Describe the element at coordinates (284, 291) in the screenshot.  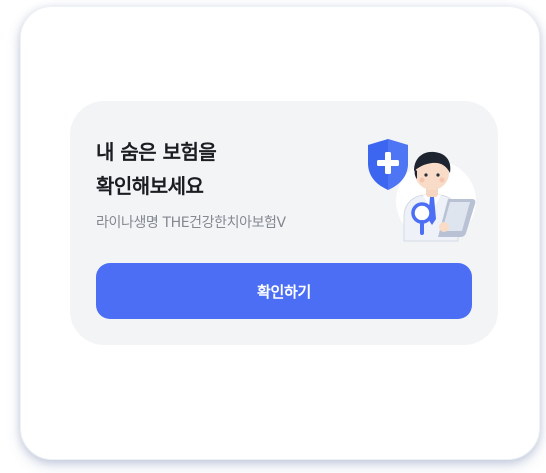
I see `confirm-button: 확인하기` at that location.